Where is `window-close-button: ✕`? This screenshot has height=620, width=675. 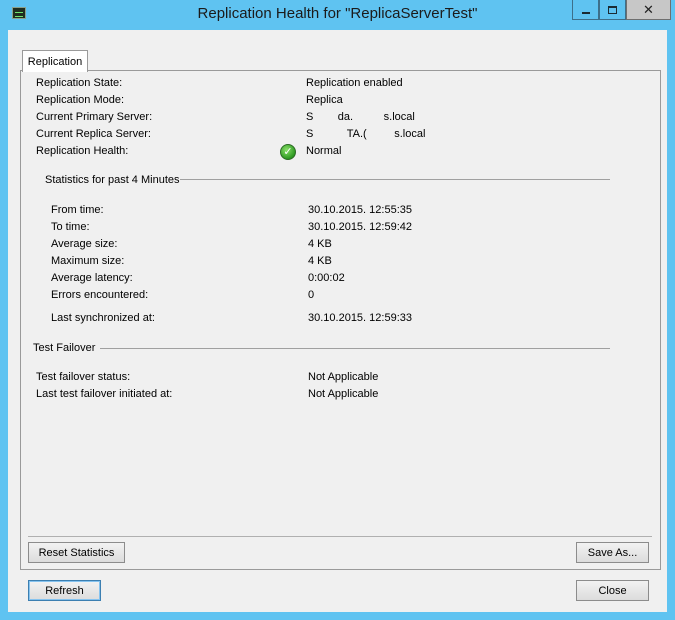 window-close-button: ✕ is located at coordinates (648, 10).